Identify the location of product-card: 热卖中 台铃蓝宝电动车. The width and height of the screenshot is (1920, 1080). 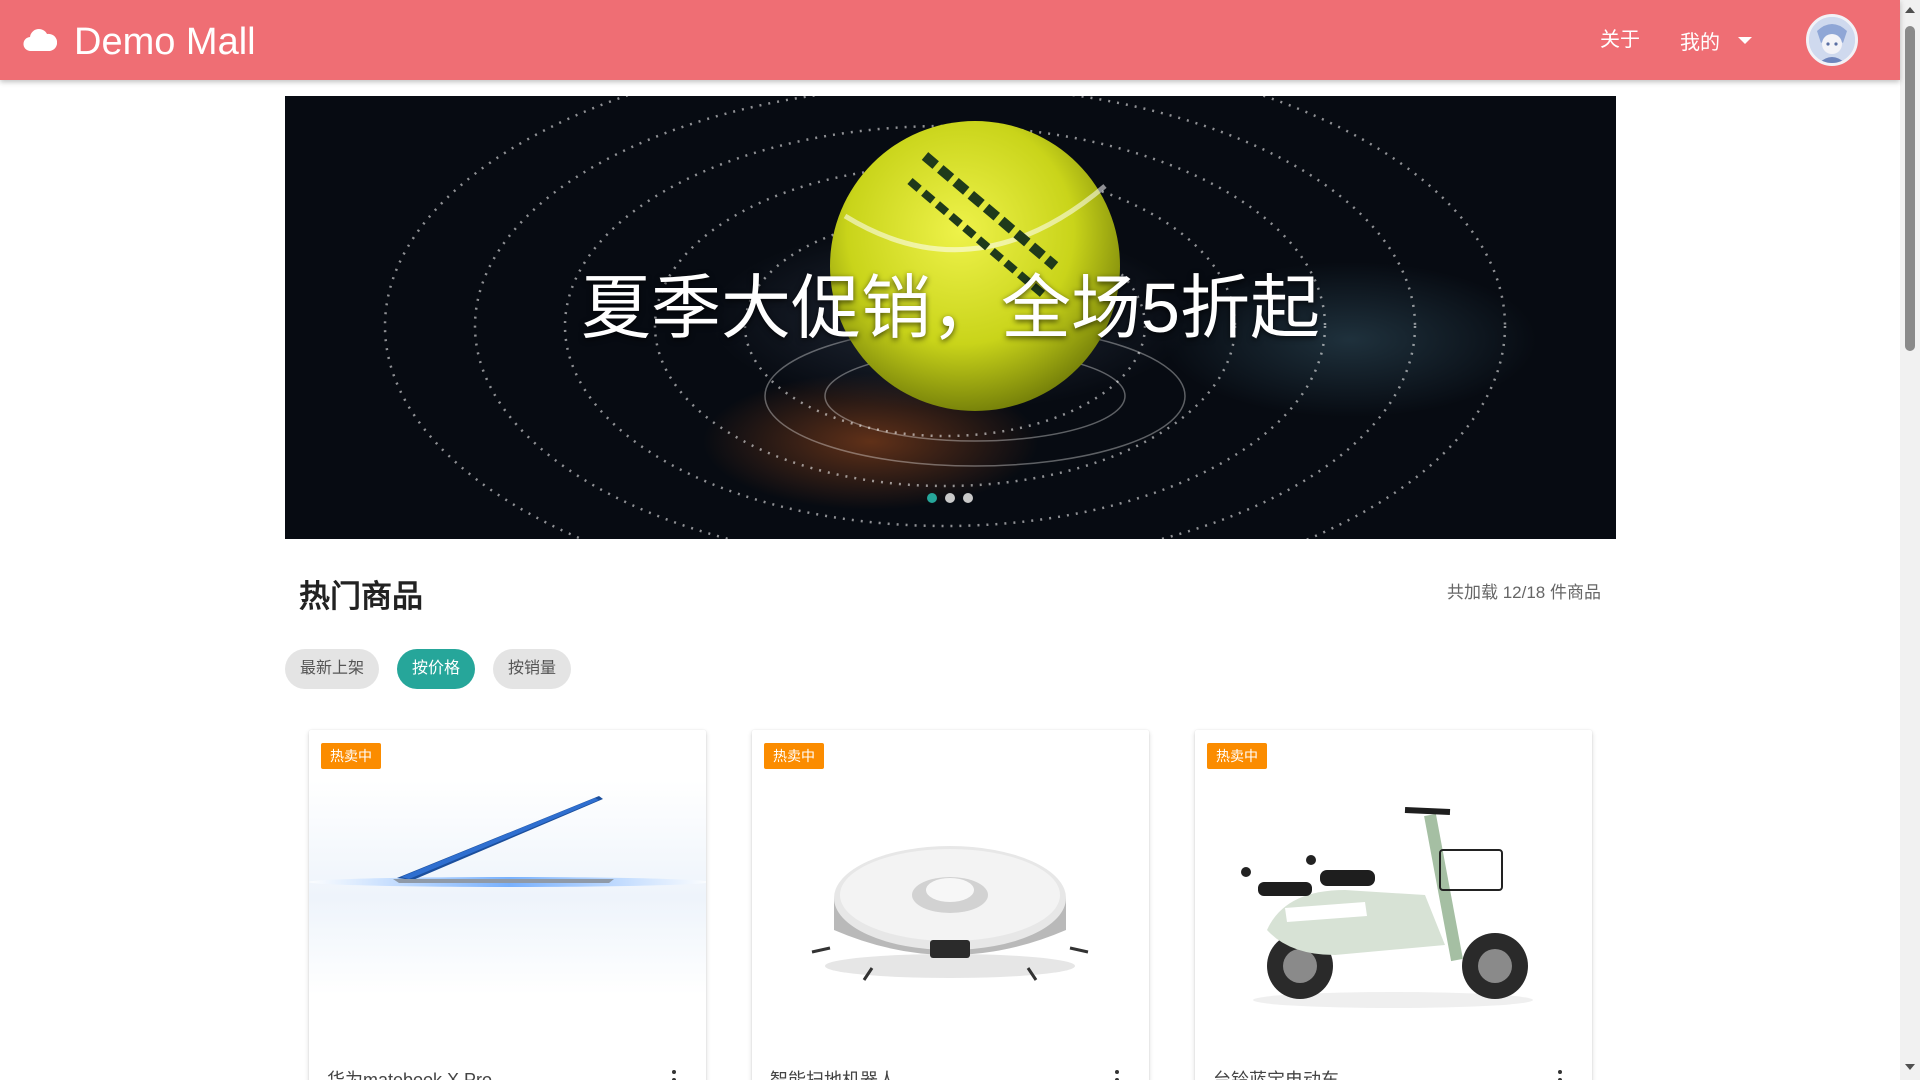
(1393, 905).